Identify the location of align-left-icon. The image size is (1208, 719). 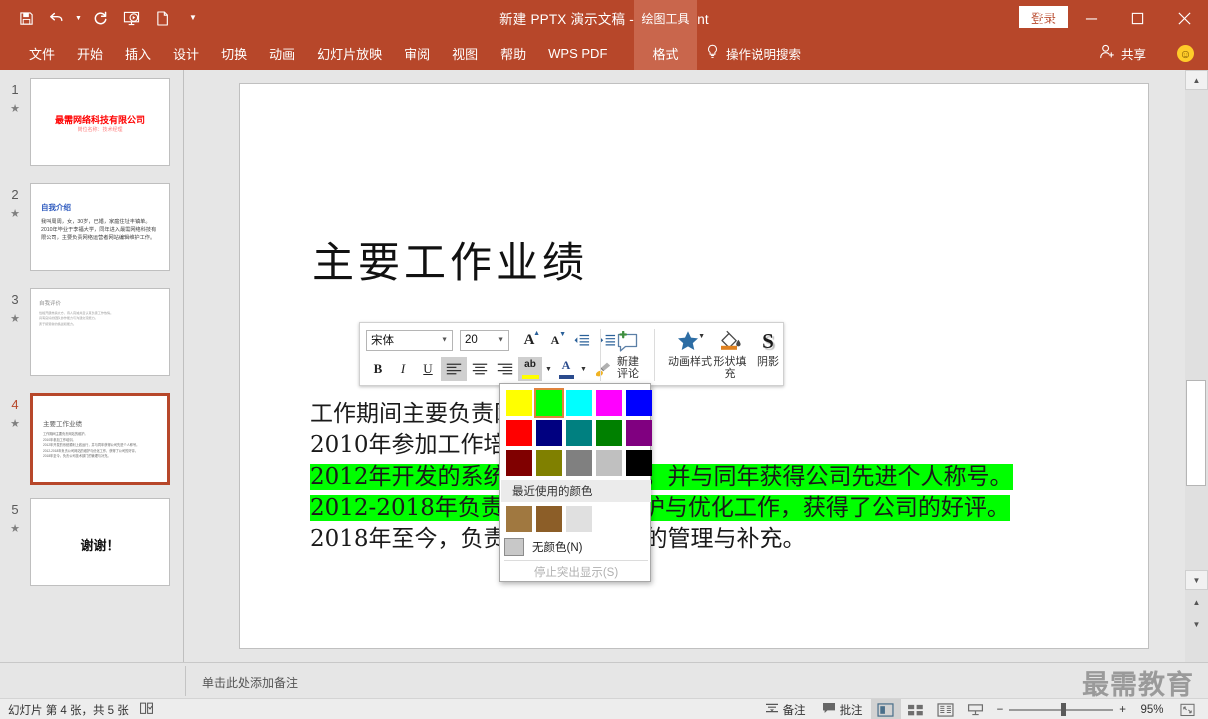
(454, 369).